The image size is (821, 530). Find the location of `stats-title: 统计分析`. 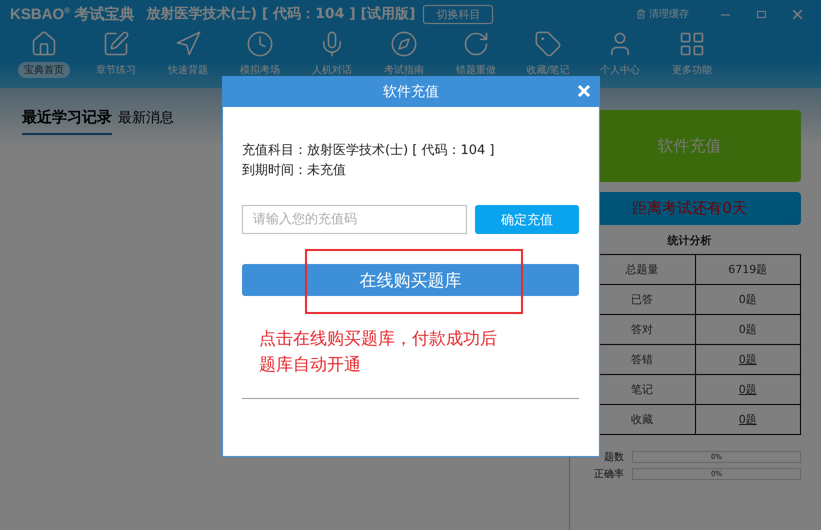

stats-title: 统计分析 is located at coordinates (689, 240).